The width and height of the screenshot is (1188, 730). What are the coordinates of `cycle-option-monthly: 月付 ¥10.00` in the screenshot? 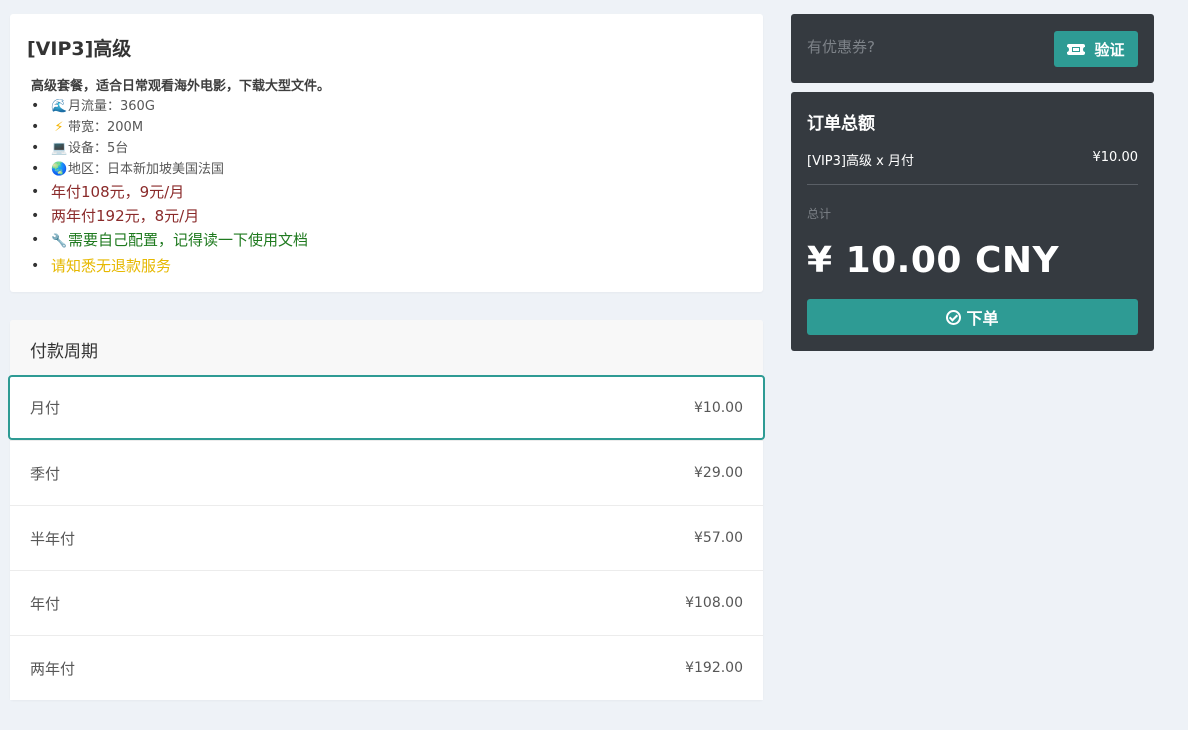 It's located at (386, 407).